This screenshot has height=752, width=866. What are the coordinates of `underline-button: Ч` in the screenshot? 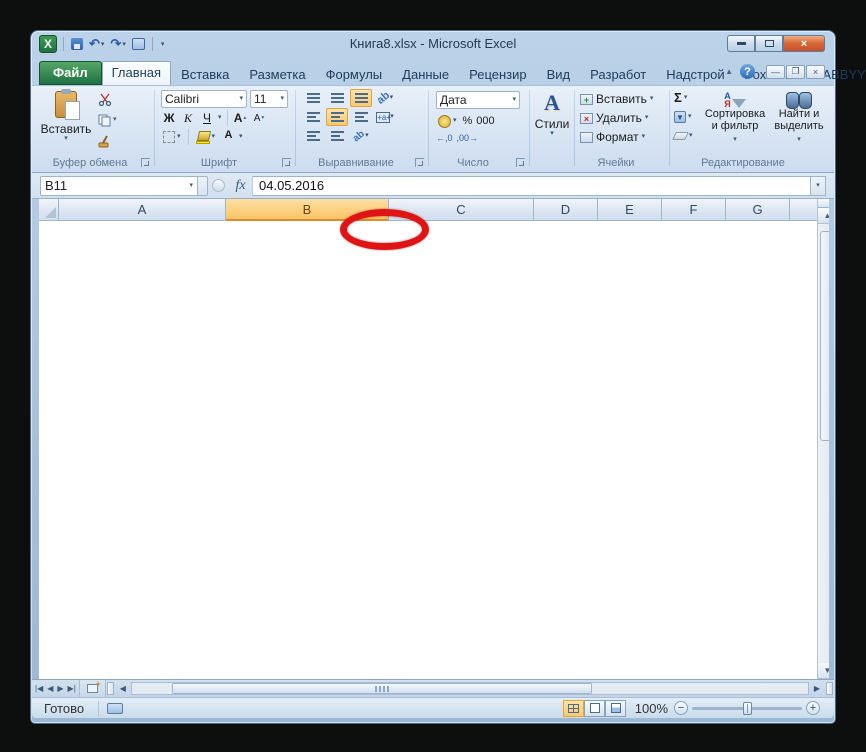 It's located at (207, 118).